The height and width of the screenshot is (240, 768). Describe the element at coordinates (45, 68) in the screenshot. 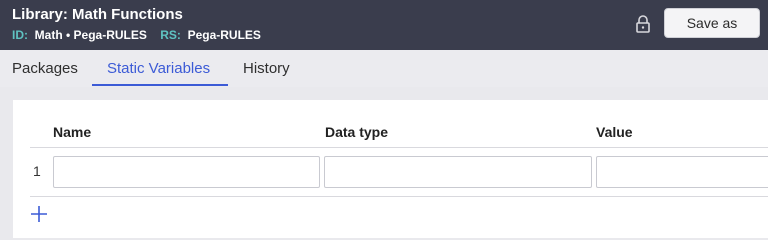

I see `tab-packages: Packages` at that location.